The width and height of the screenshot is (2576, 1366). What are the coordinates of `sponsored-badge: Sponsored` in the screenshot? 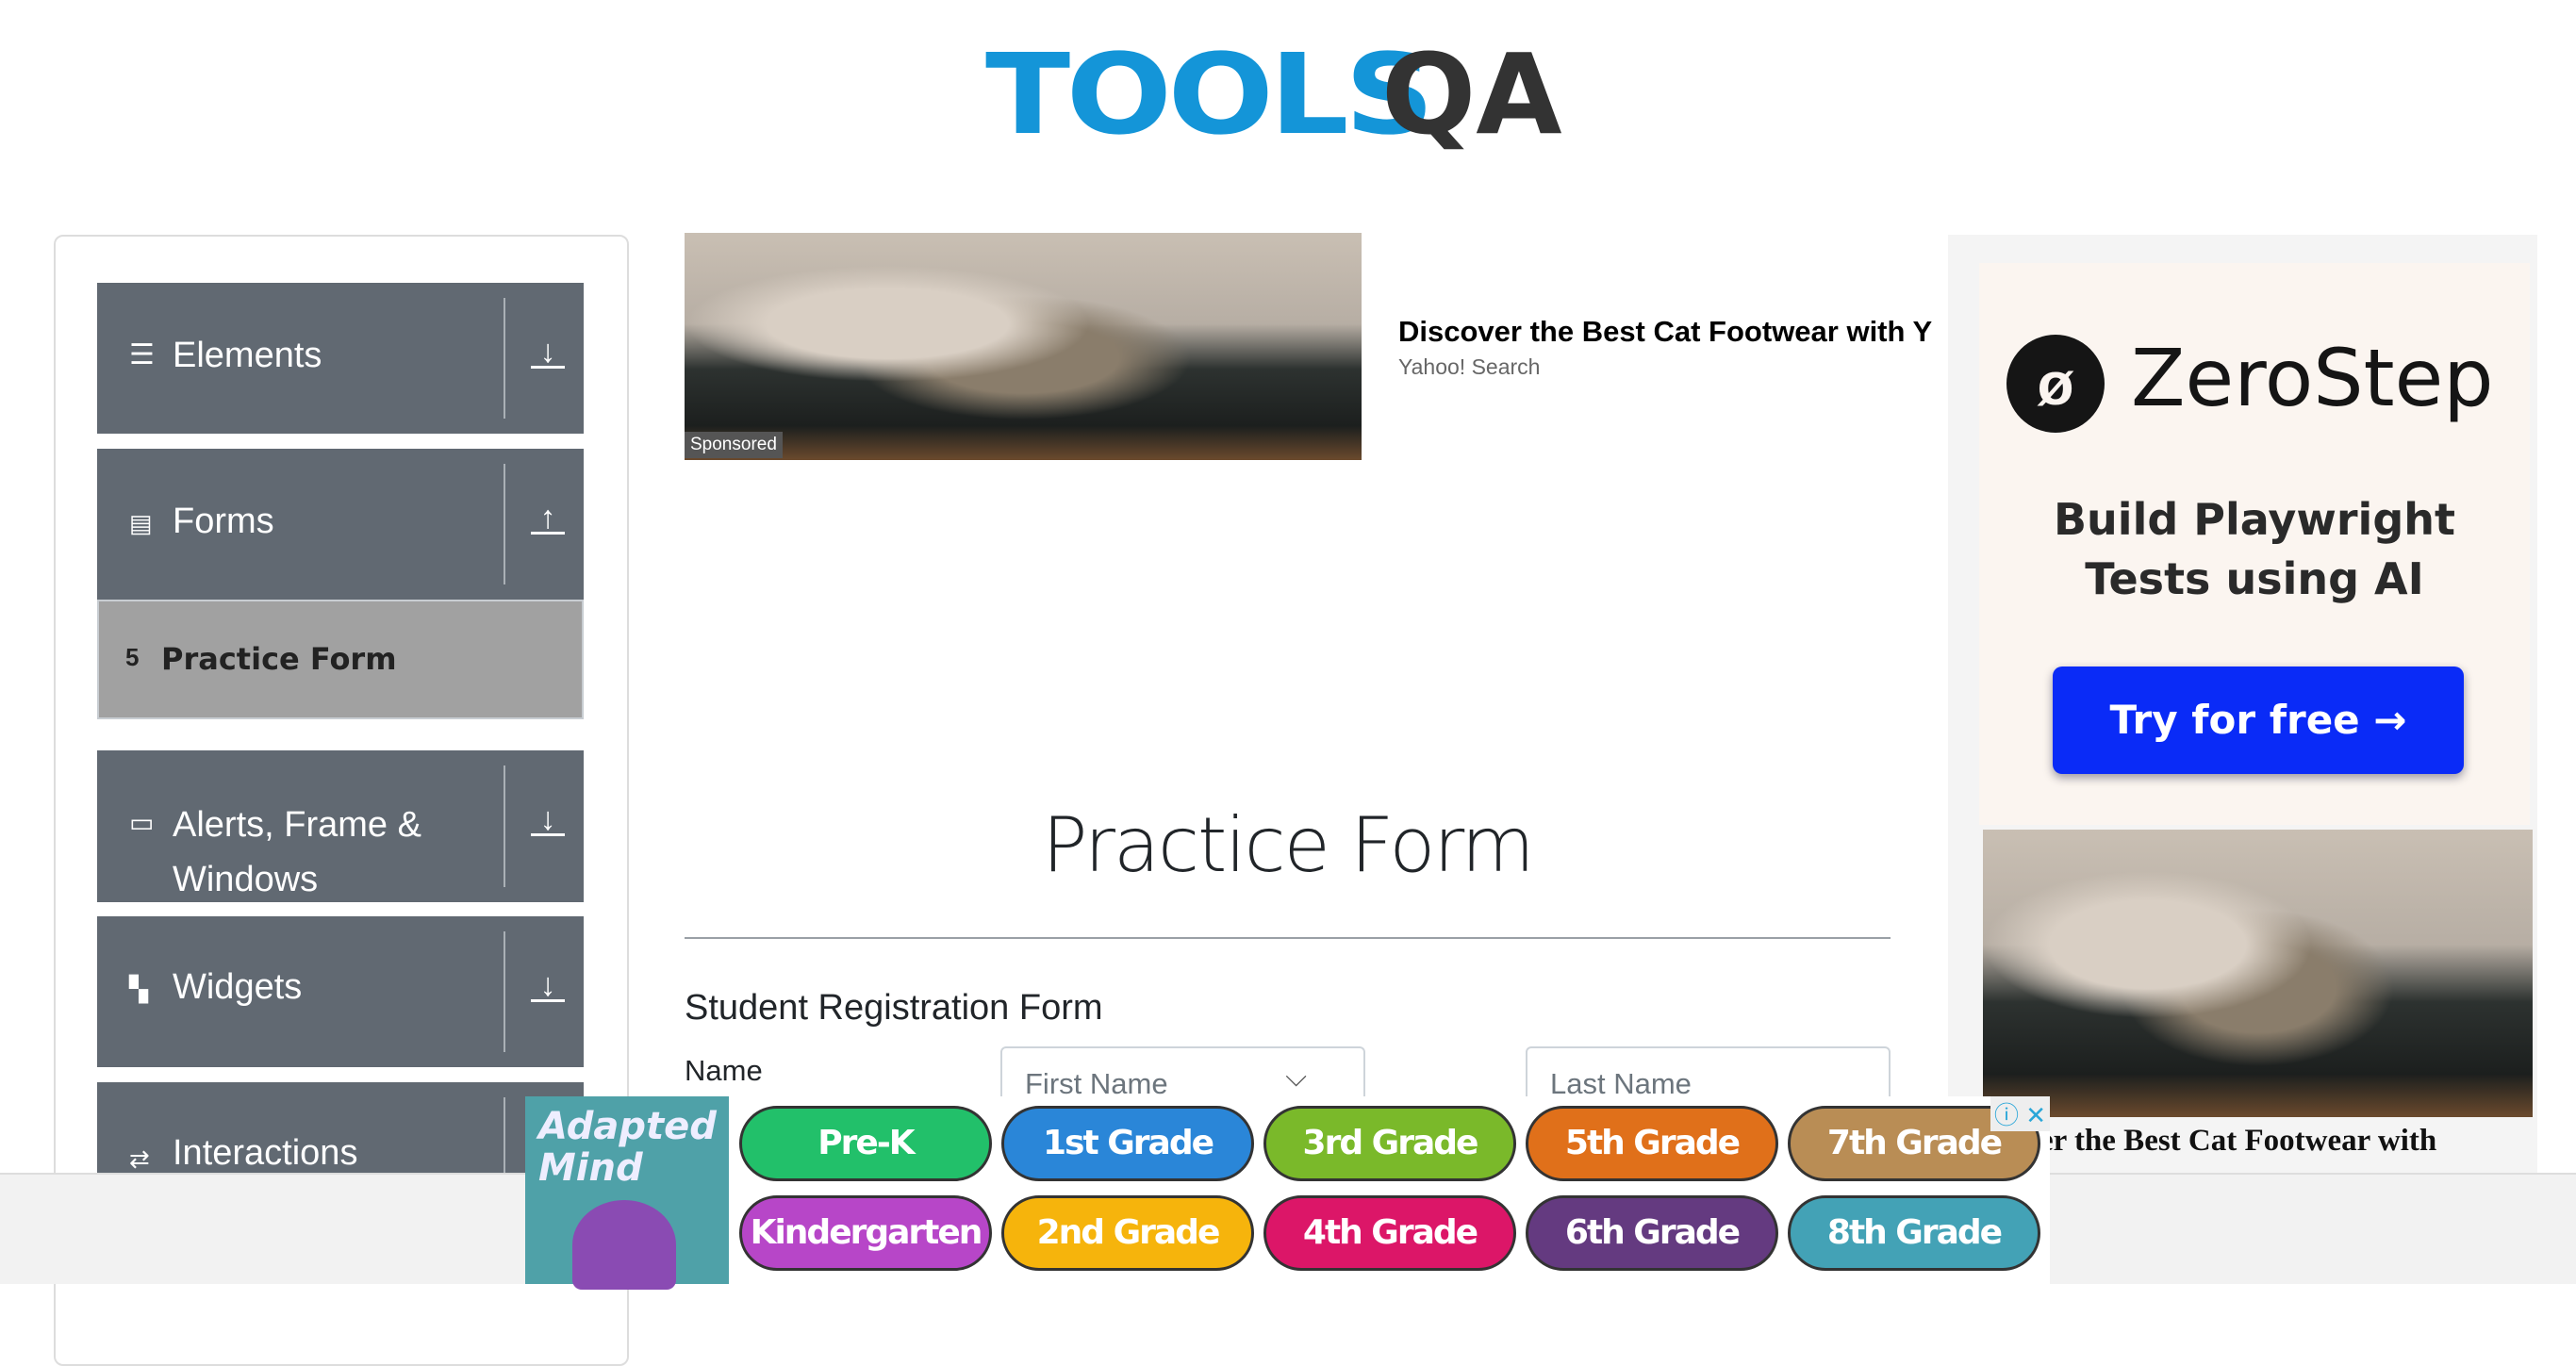 It's located at (734, 445).